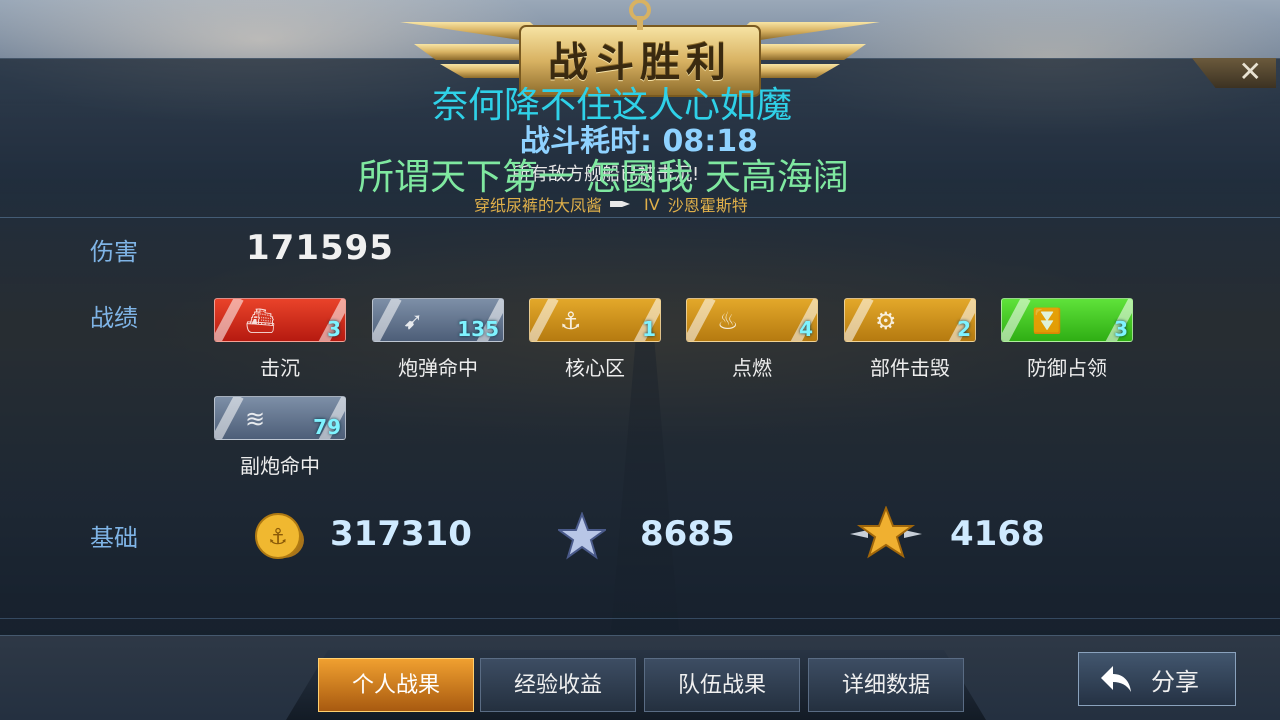  Describe the element at coordinates (1047, 321) in the screenshot. I see `defend-capture-icon: ⏬` at that location.